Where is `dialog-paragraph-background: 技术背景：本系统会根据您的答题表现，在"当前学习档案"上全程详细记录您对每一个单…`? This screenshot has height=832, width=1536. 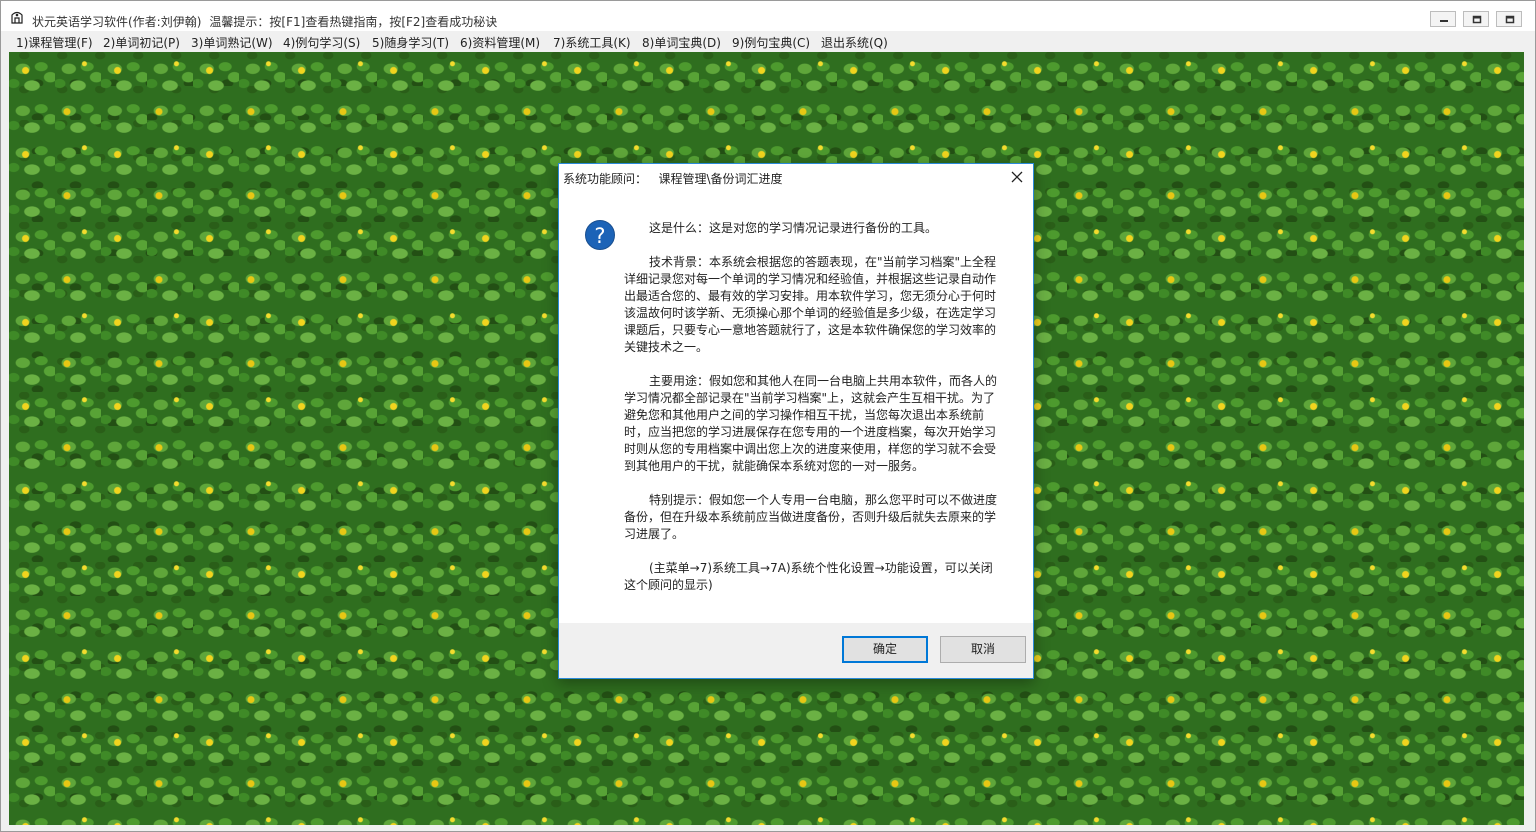
dialog-paragraph-background: 技术背景：本系统会根据您的答题表现，在"当前学习档案"上全程详细记录您对每一个单… is located at coordinates (810, 304).